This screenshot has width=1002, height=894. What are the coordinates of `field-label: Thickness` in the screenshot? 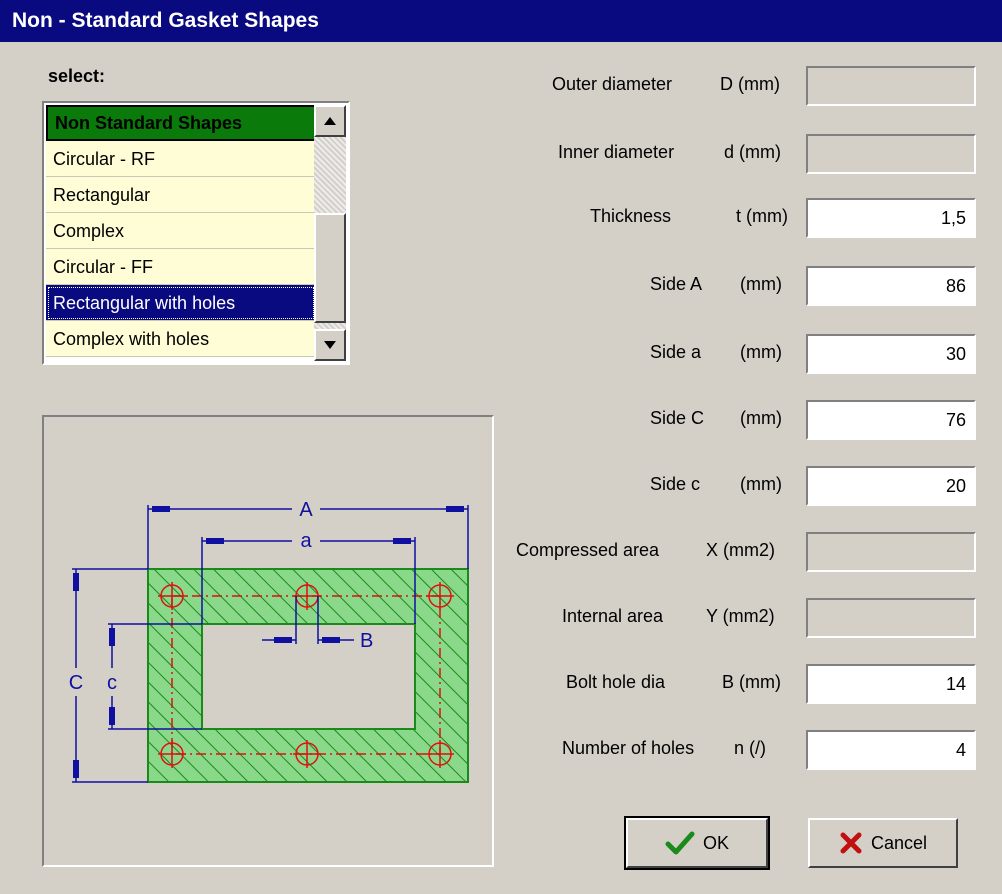 It's located at (631, 216).